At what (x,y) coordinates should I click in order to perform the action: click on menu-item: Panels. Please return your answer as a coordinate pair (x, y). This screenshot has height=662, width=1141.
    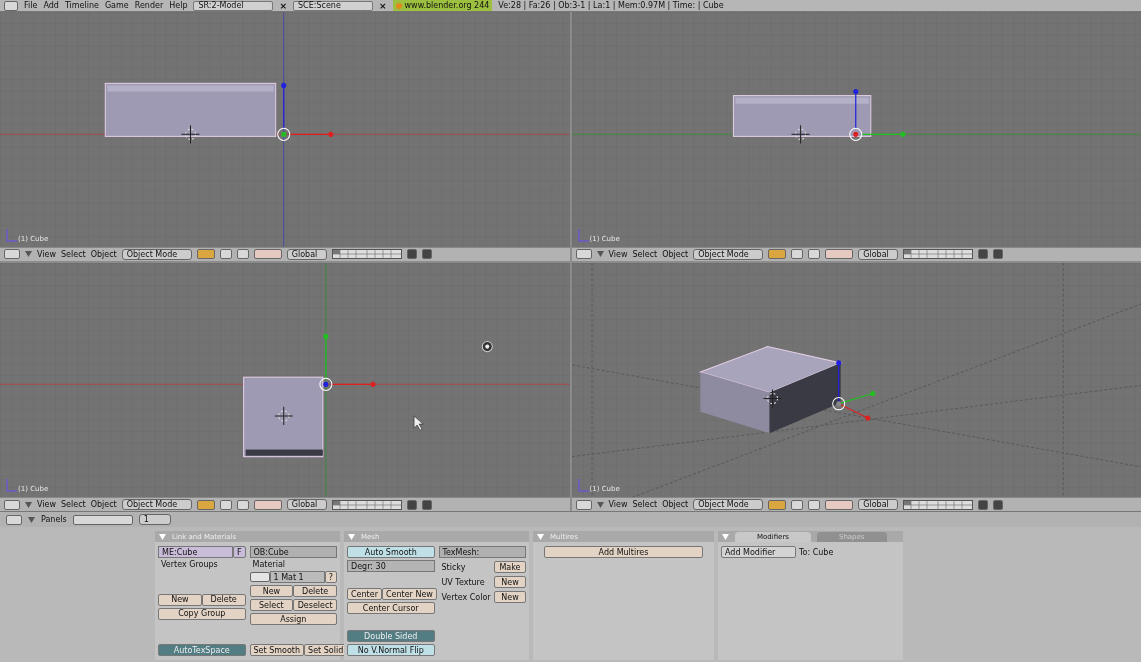
    Looking at the image, I should click on (54, 519).